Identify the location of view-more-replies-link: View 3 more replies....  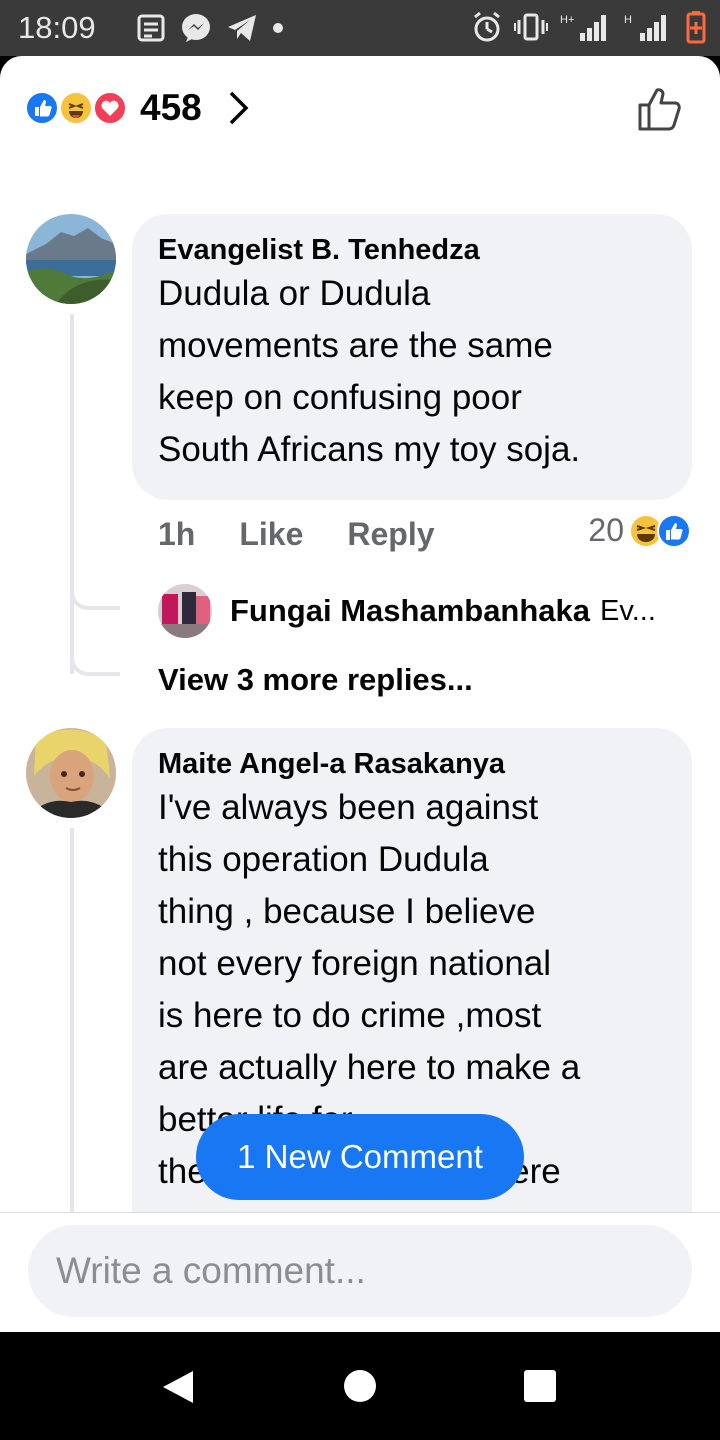
(315, 680).